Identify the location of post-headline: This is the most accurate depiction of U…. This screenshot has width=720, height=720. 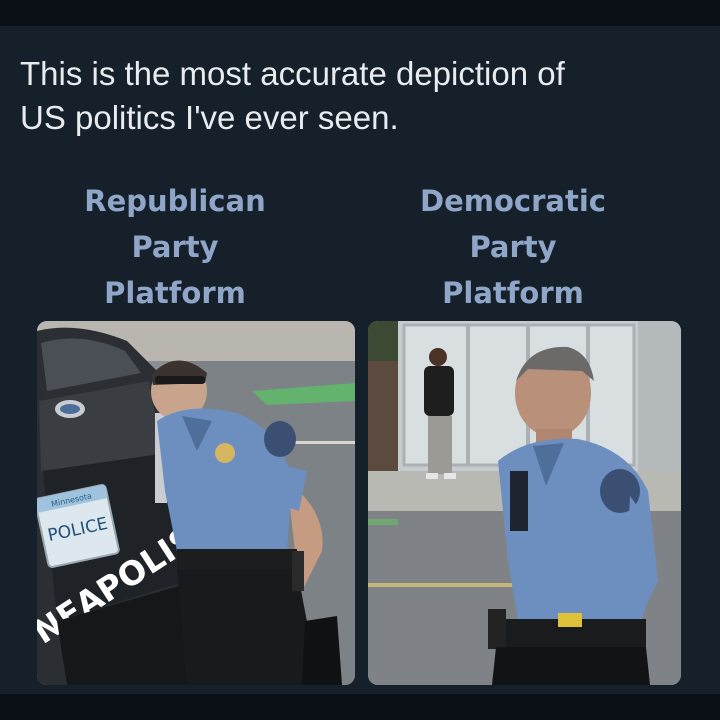
(365, 96).